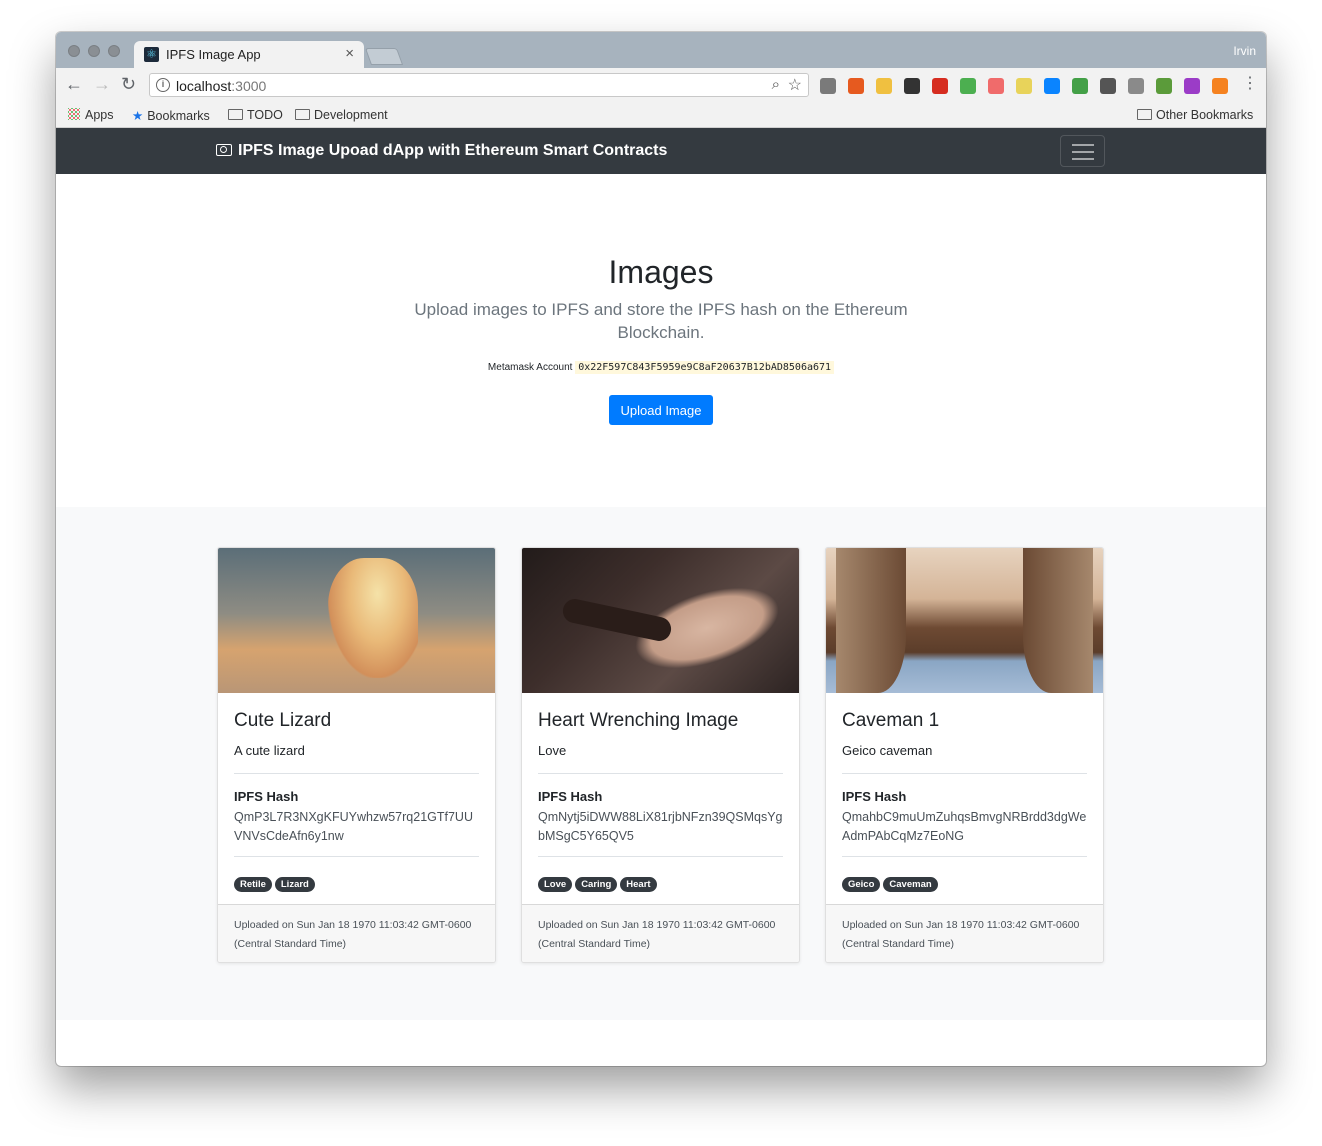 This screenshot has width=1322, height=1146. Describe the element at coordinates (1195, 115) in the screenshot. I see `bookmark-other: Other Bookmarks` at that location.